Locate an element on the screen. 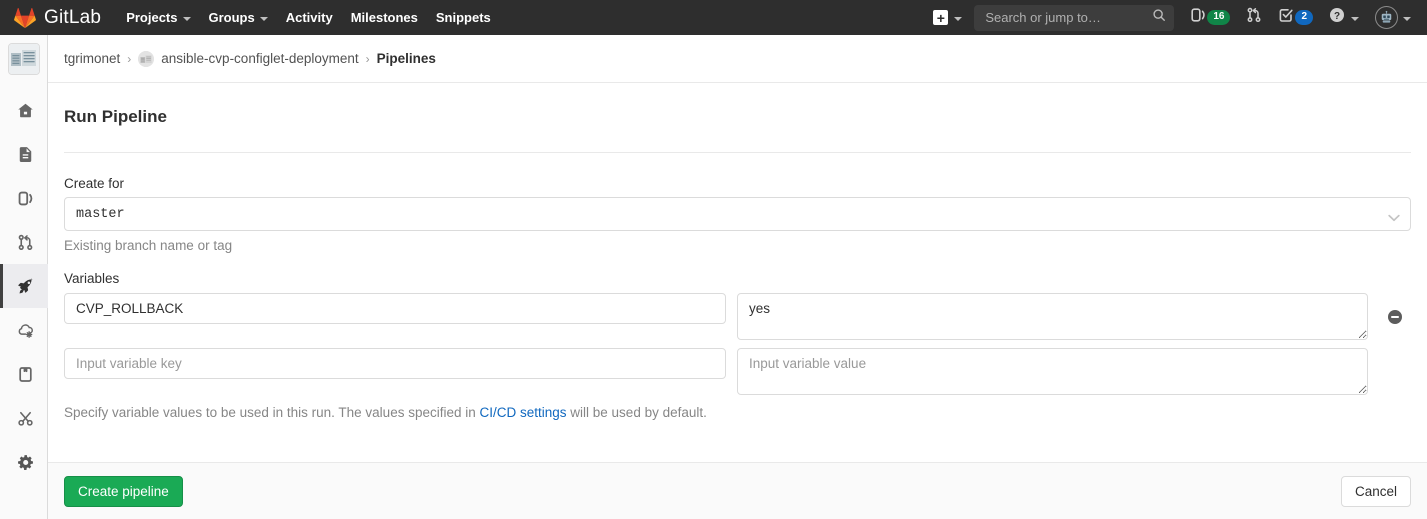 This screenshot has height=519, width=1427. nav-item-milestones-label: Milestones is located at coordinates (384, 17).